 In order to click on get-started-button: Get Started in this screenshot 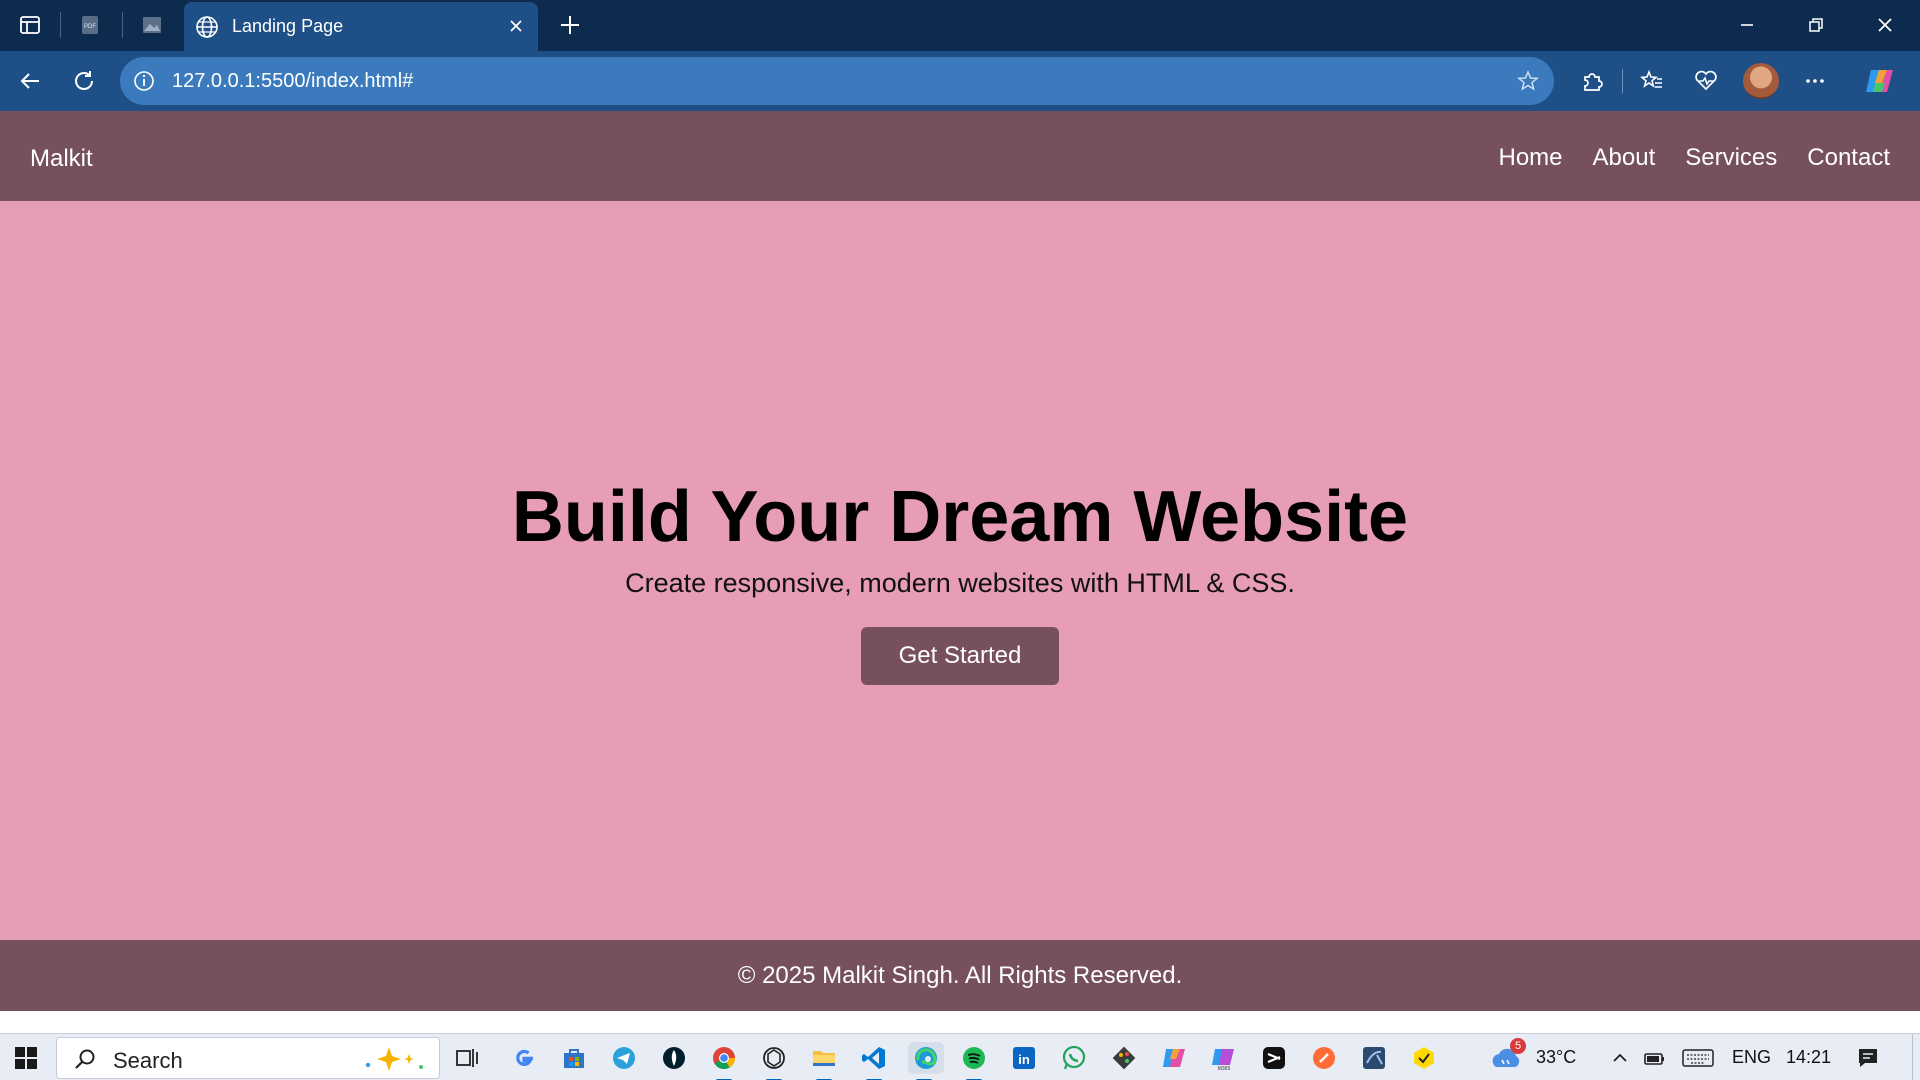, I will do `click(960, 656)`.